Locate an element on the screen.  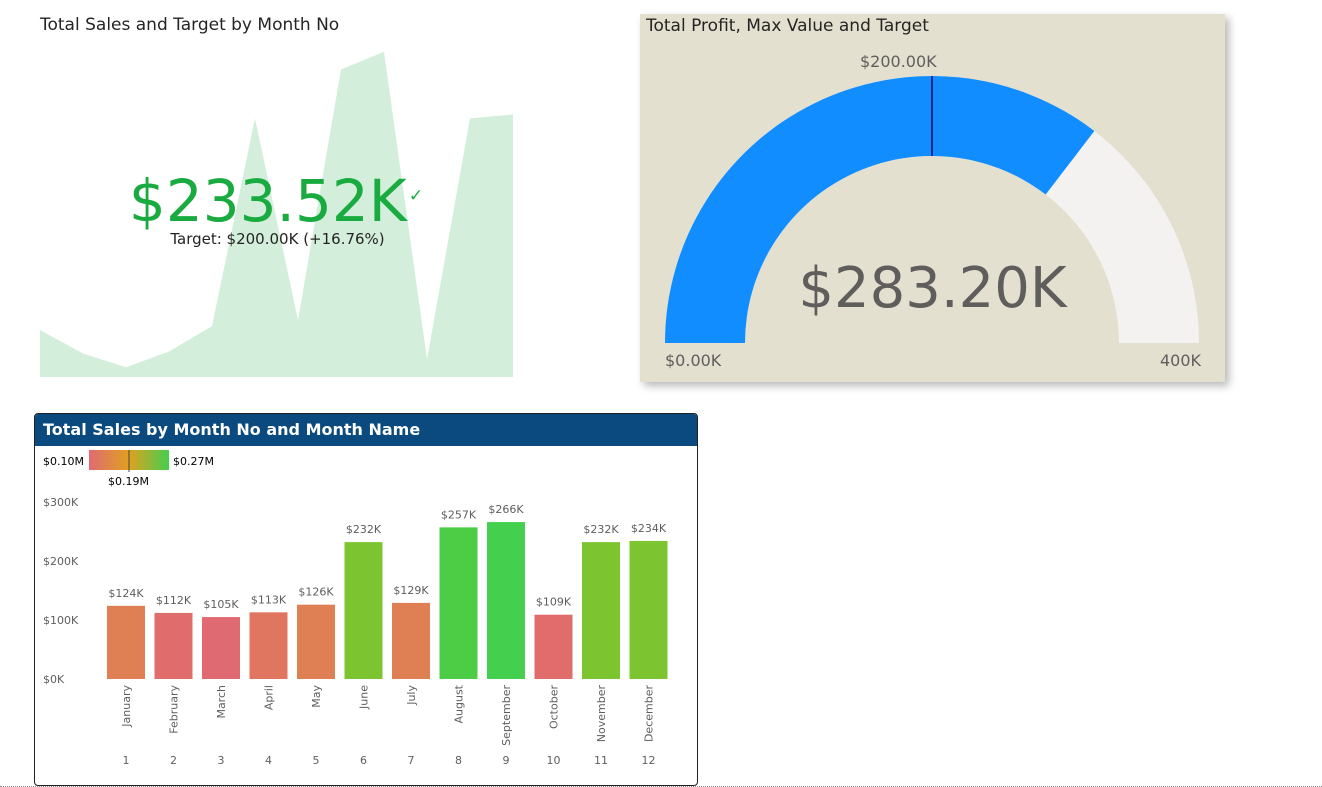
bar-data-label: $109K is located at coordinates (554, 602).